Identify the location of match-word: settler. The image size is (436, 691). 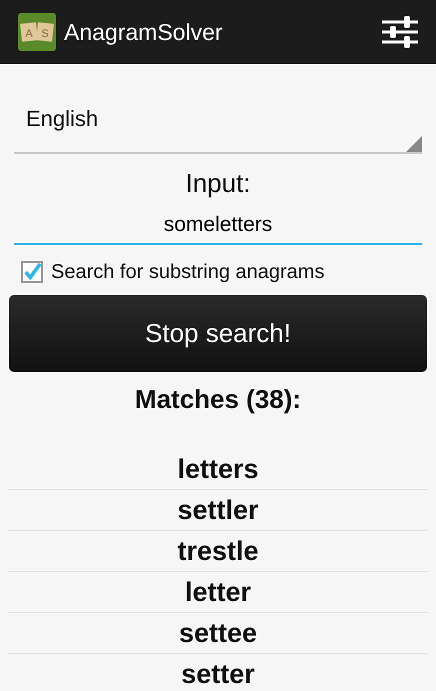
(218, 510).